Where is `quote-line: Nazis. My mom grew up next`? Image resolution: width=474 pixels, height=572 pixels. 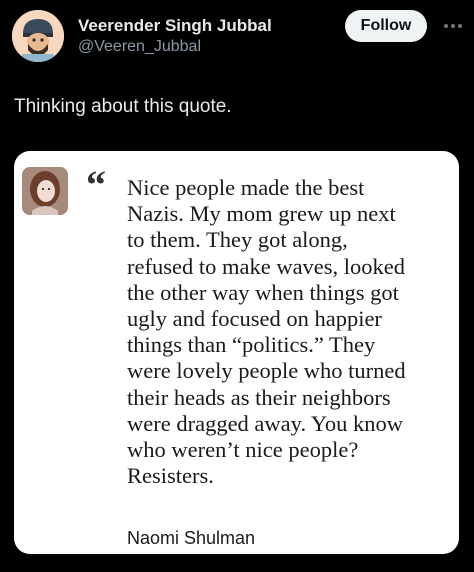 quote-line: Nazis. My mom grew up next is located at coordinates (261, 214).